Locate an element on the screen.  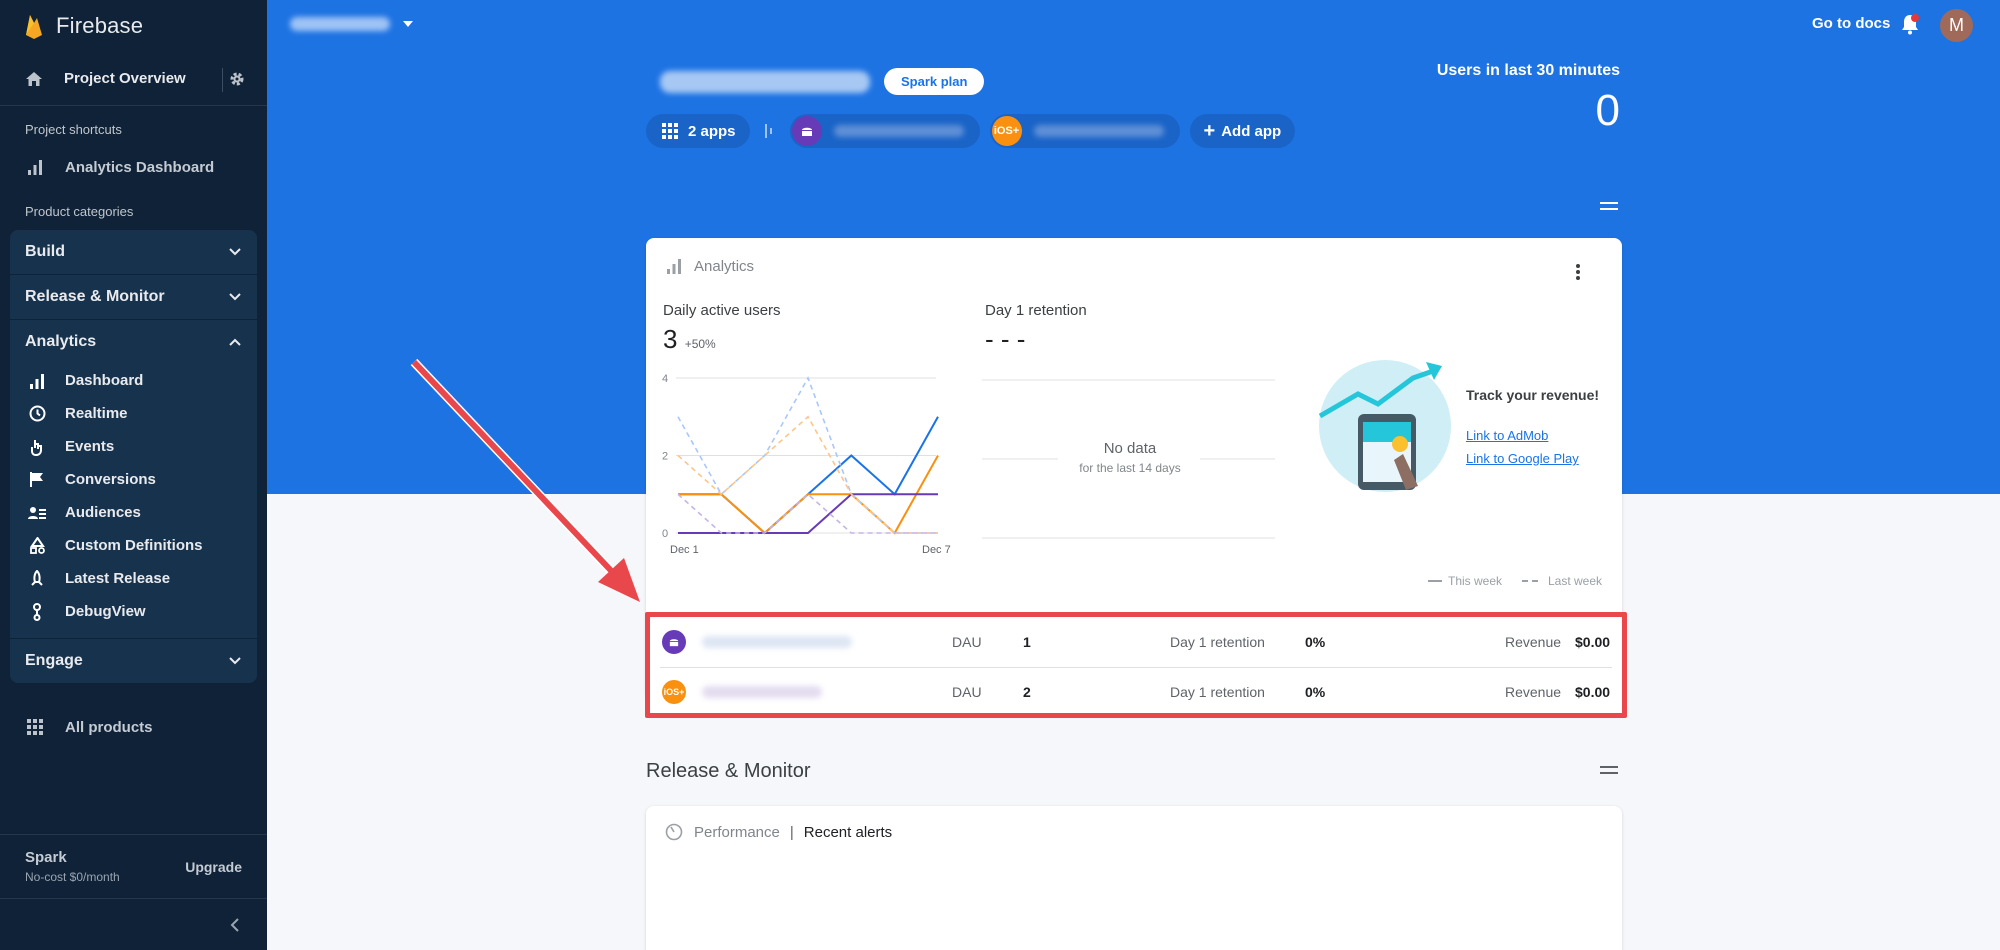
dau-label: DAU is located at coordinates (967, 642).